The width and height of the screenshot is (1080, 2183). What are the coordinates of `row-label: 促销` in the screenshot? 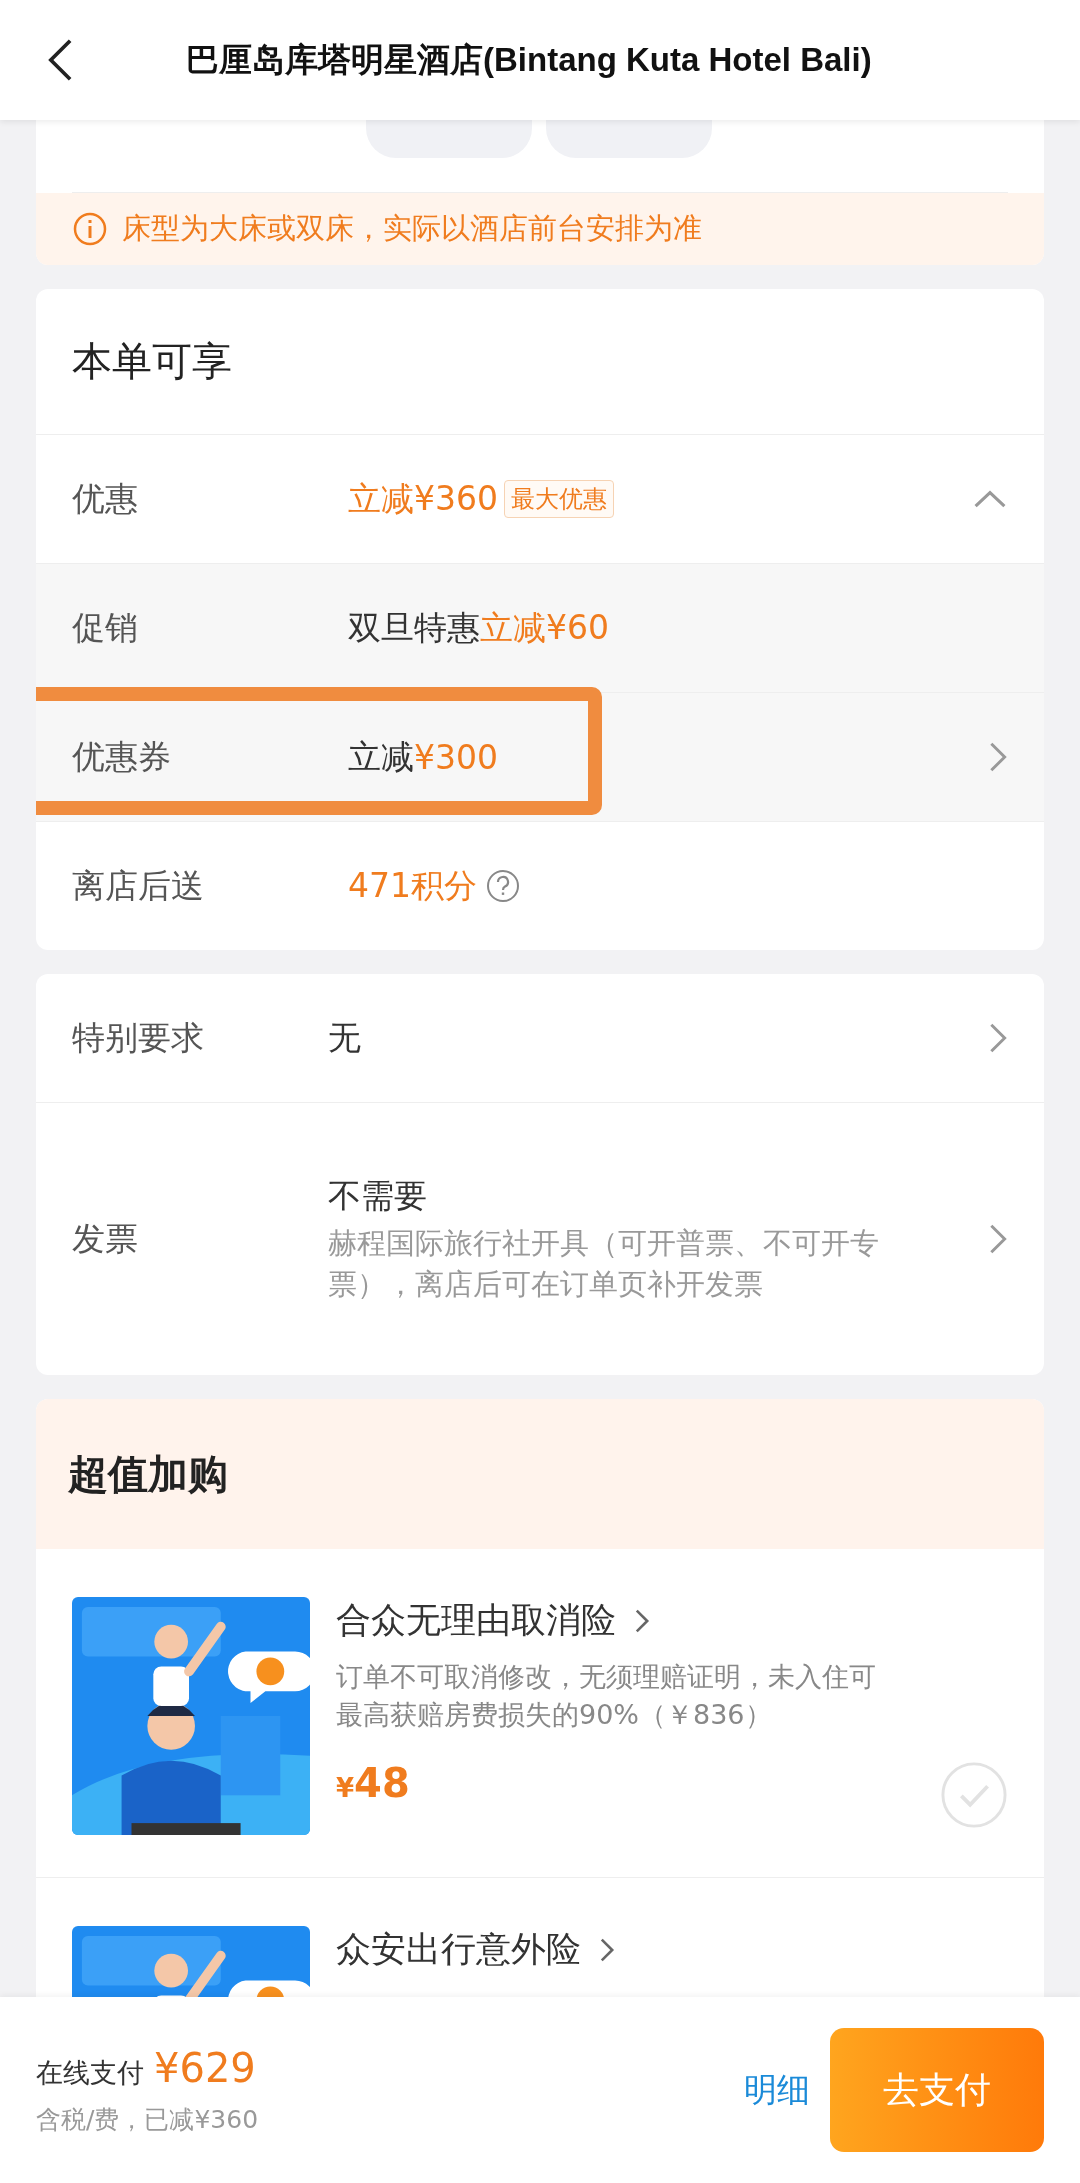 It's located at (105, 627).